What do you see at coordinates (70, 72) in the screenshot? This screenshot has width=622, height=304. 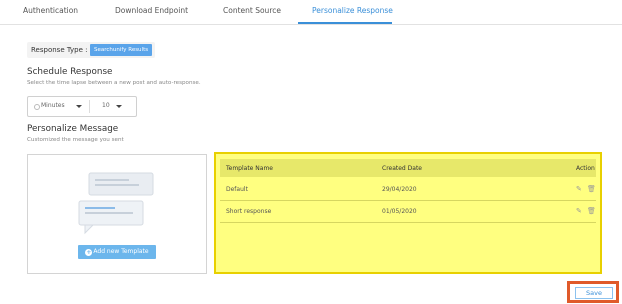 I see `schedule-title: Schedule Response` at bounding box center [70, 72].